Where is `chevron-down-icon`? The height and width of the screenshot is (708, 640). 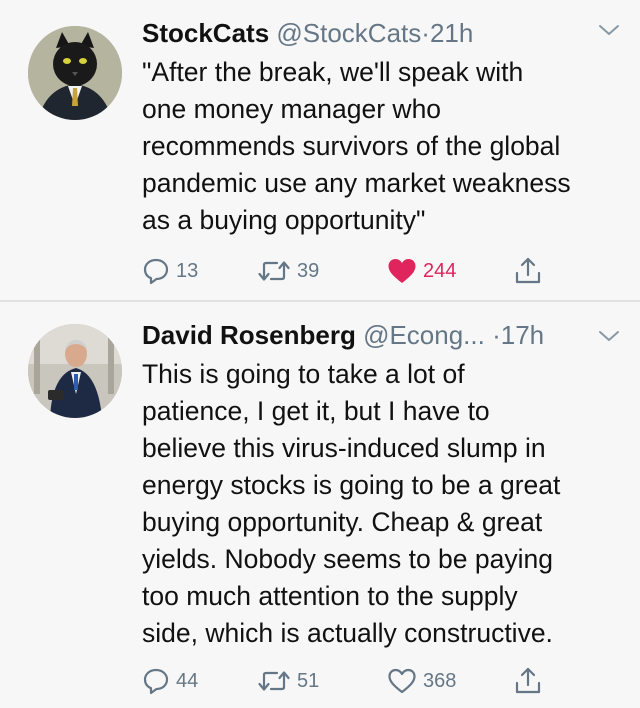
chevron-down-icon is located at coordinates (609, 336).